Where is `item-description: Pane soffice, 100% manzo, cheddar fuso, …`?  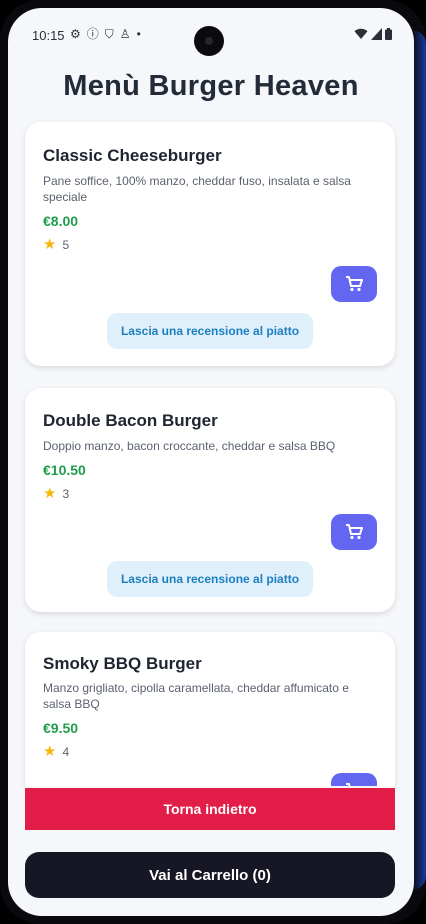 item-description: Pane soffice, 100% manzo, cheddar fuso, … is located at coordinates (197, 189).